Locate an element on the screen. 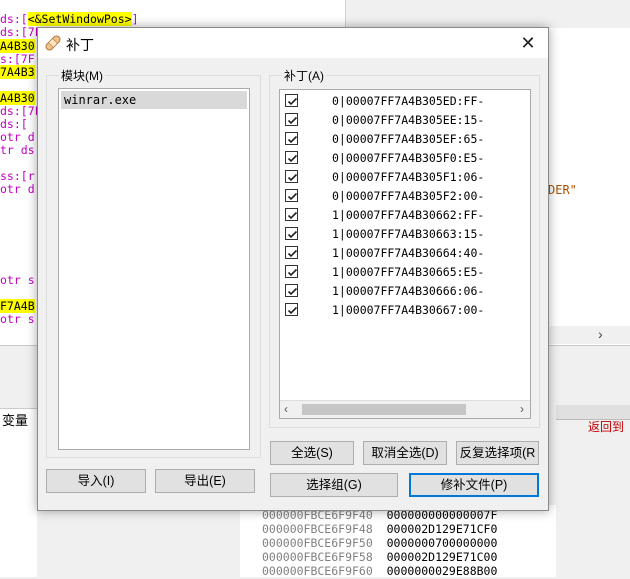 The width and height of the screenshot is (630, 579). stack-address: 000000FBCE6F9F48 is located at coordinates (324, 529).